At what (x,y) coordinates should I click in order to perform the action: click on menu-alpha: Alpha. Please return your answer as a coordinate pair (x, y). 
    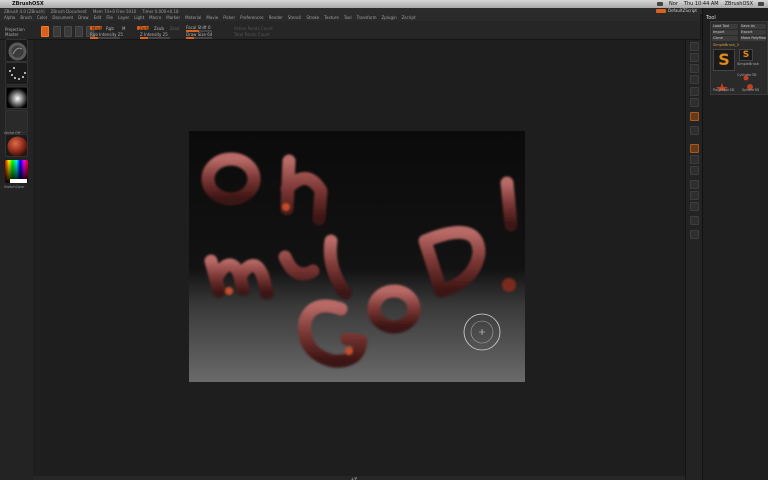
    Looking at the image, I should click on (9, 17).